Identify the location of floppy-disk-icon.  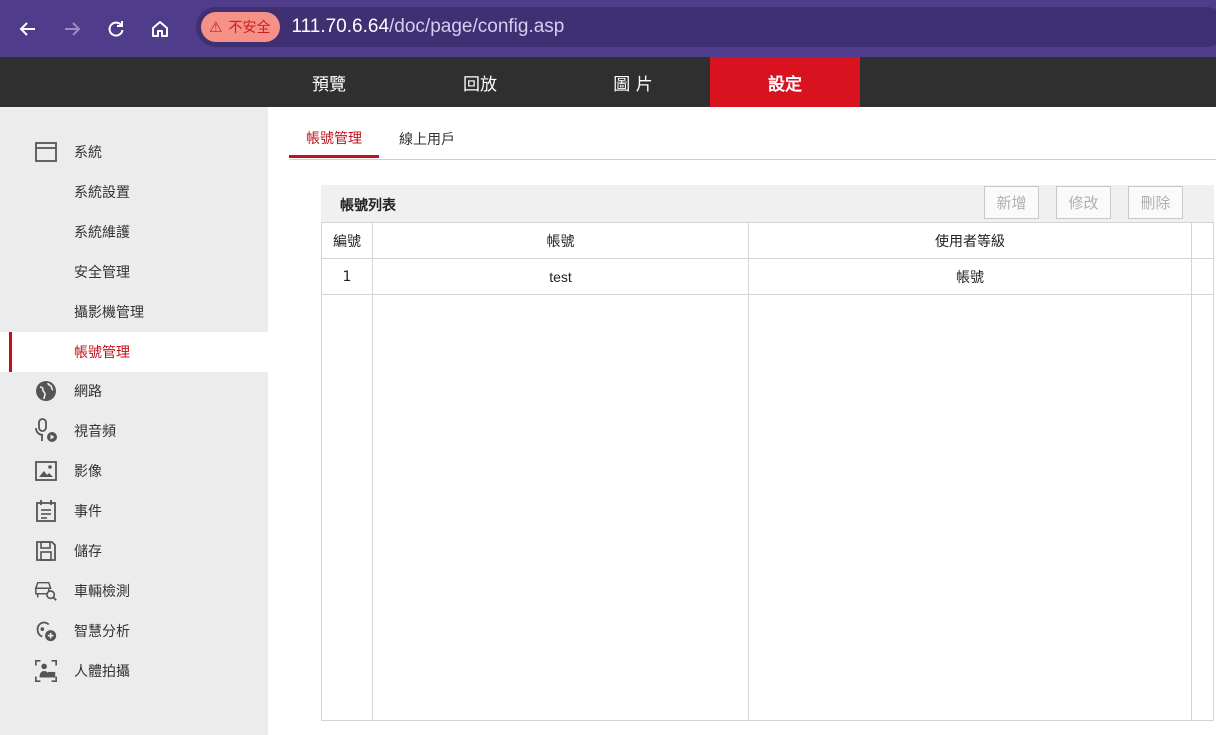
(46, 551).